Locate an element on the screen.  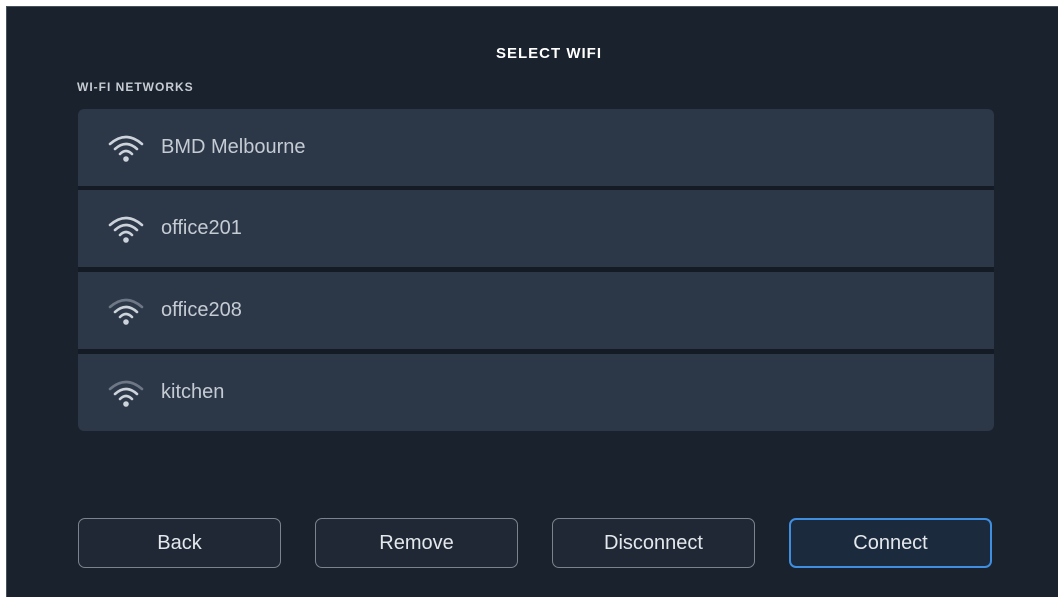
section-label: WI-FI NETWORKS is located at coordinates (135, 87).